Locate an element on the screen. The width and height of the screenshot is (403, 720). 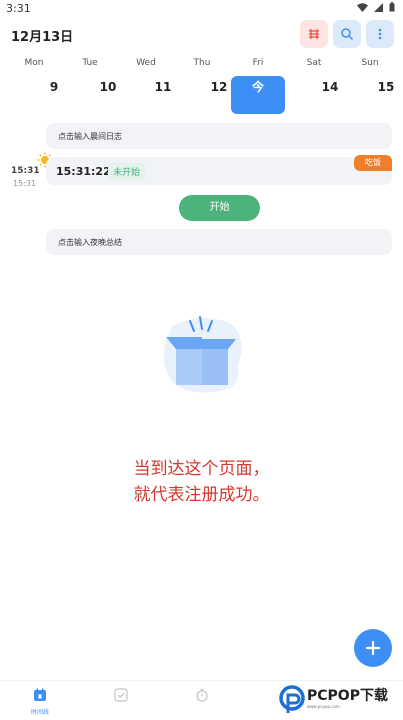
signal-icon is located at coordinates (378, 7).